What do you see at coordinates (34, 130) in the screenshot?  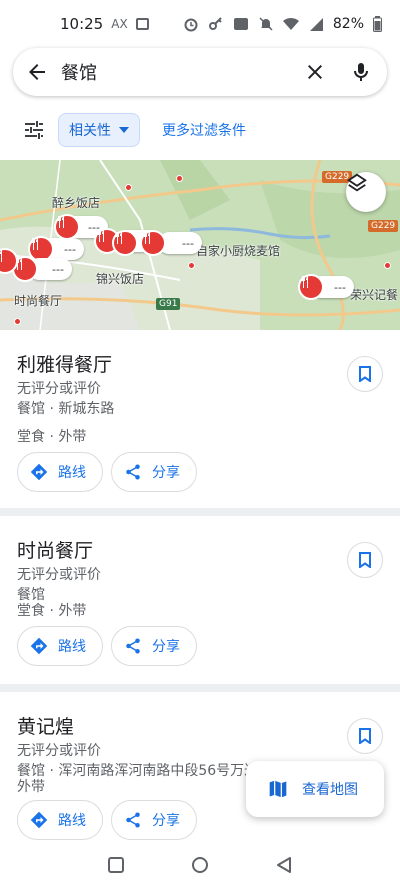 I see `tune-icon` at bounding box center [34, 130].